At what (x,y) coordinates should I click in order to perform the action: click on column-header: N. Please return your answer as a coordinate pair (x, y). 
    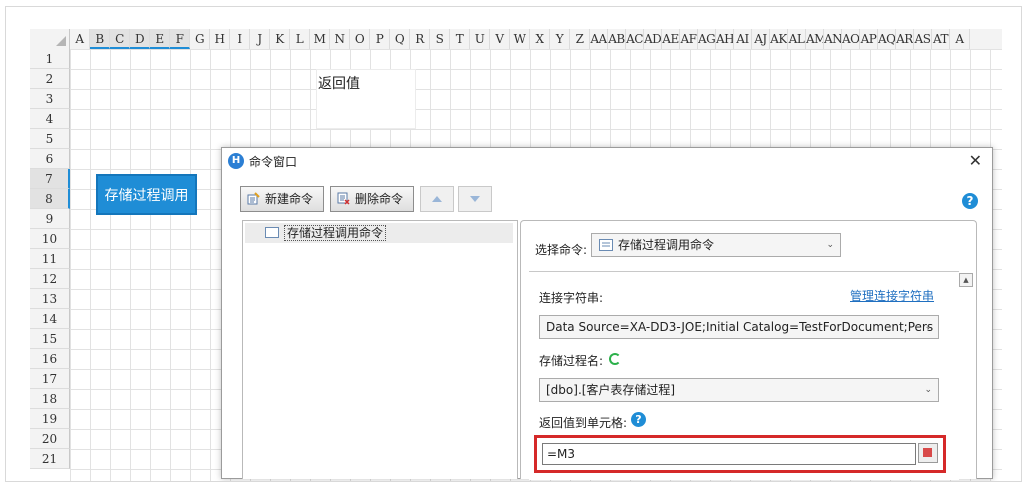
    Looking at the image, I should click on (340, 39).